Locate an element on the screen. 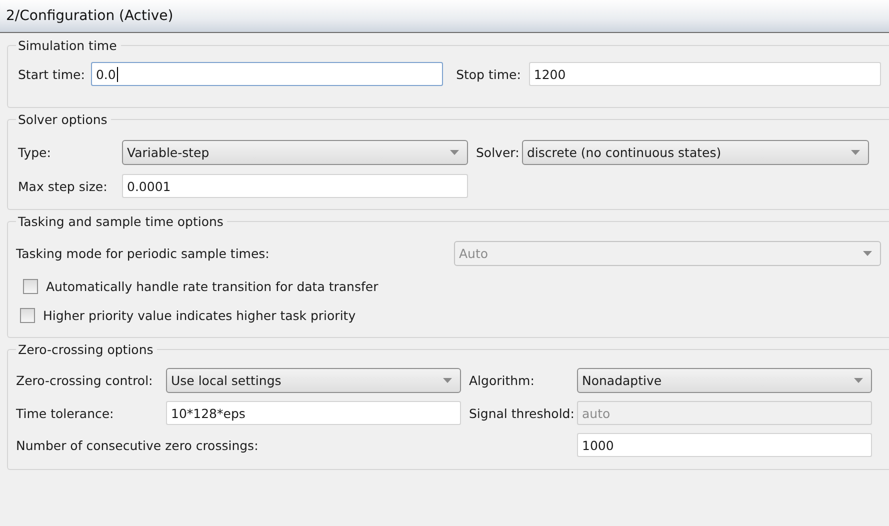  dropdown: discrete (no continuous states) is located at coordinates (695, 152).